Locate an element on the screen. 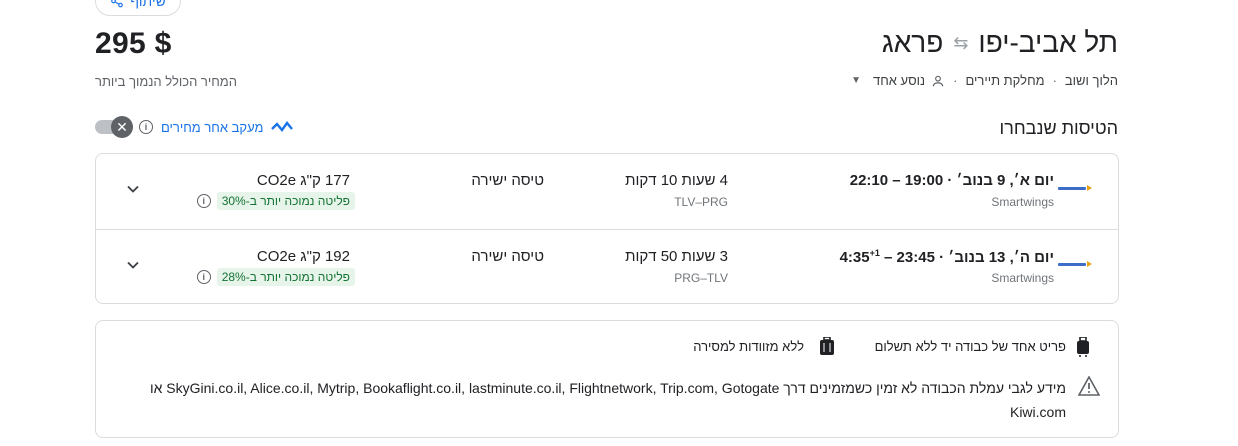  track-prices-link: מעקב אחר מחירים is located at coordinates (227, 127).